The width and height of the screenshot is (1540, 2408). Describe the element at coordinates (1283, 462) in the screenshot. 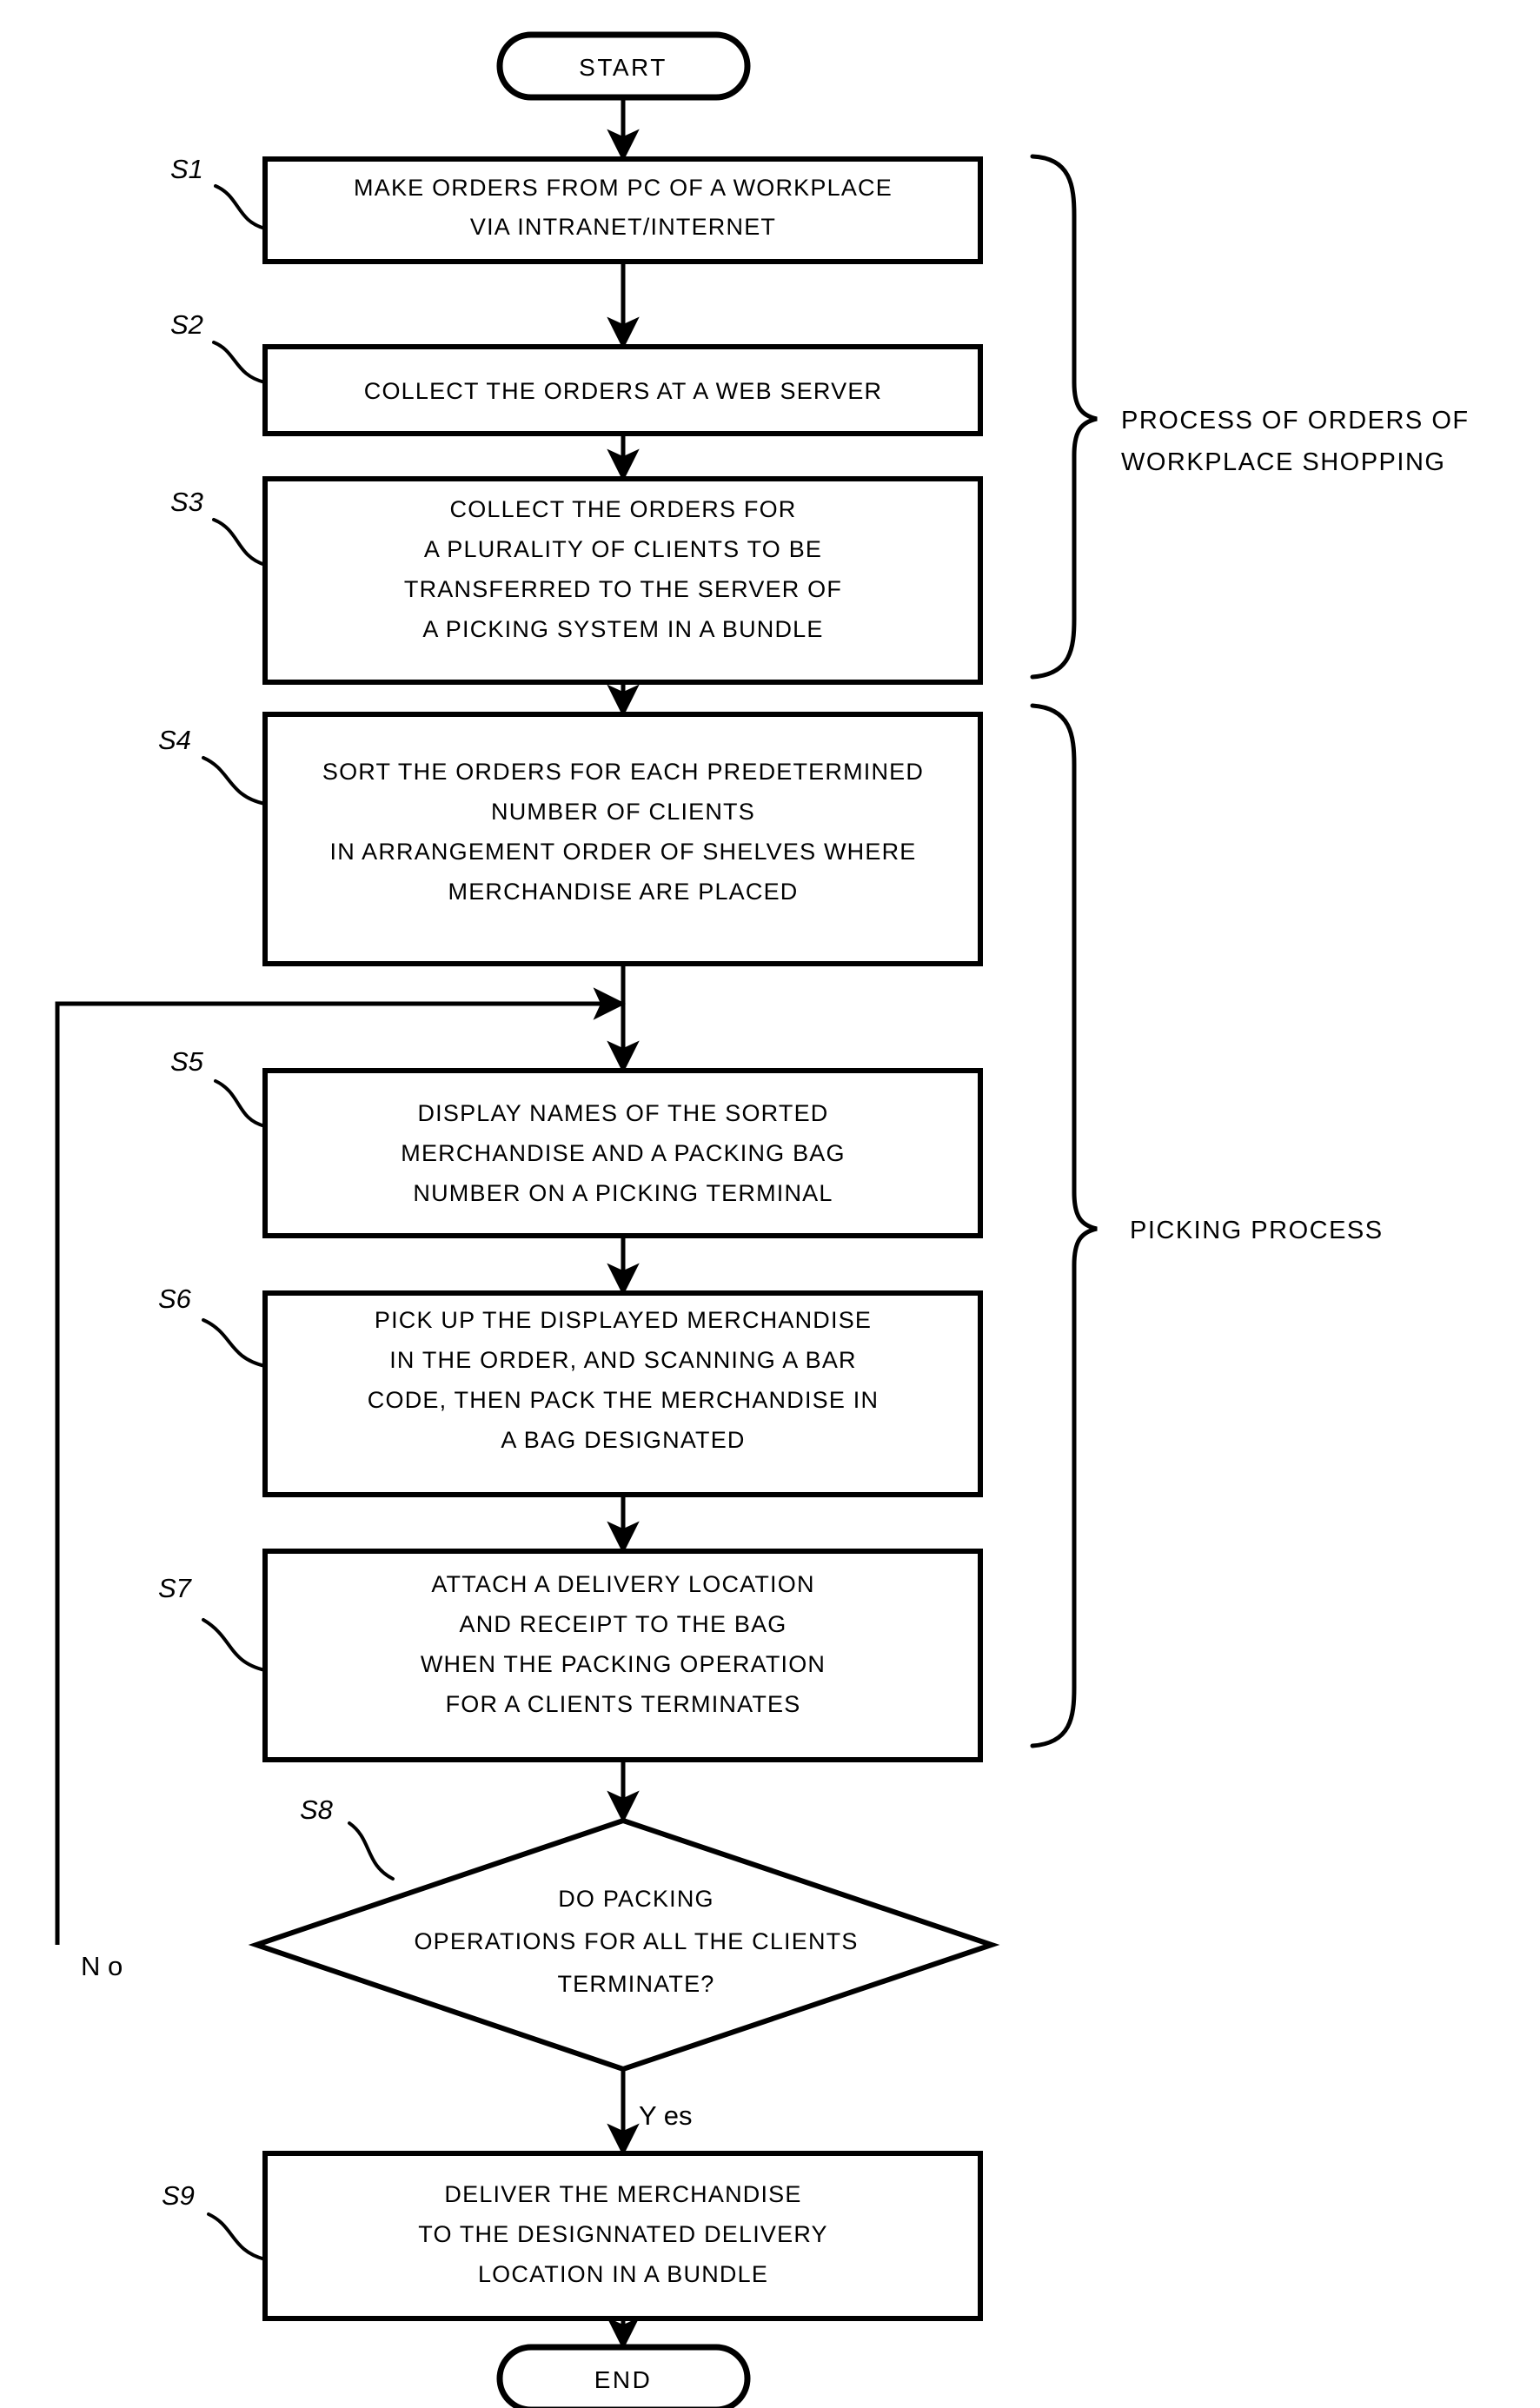

I see `orders-group-label-line-2: WORKPLACE SHOPPING` at that location.